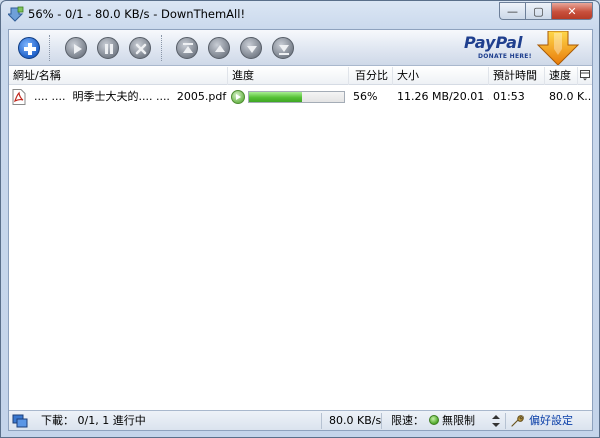 This screenshot has width=600, height=438. What do you see at coordinates (137, 14) in the screenshot?
I see `window-title: 56% - 0/1 - 80.0 KB/s - DownThemAll!` at bounding box center [137, 14].